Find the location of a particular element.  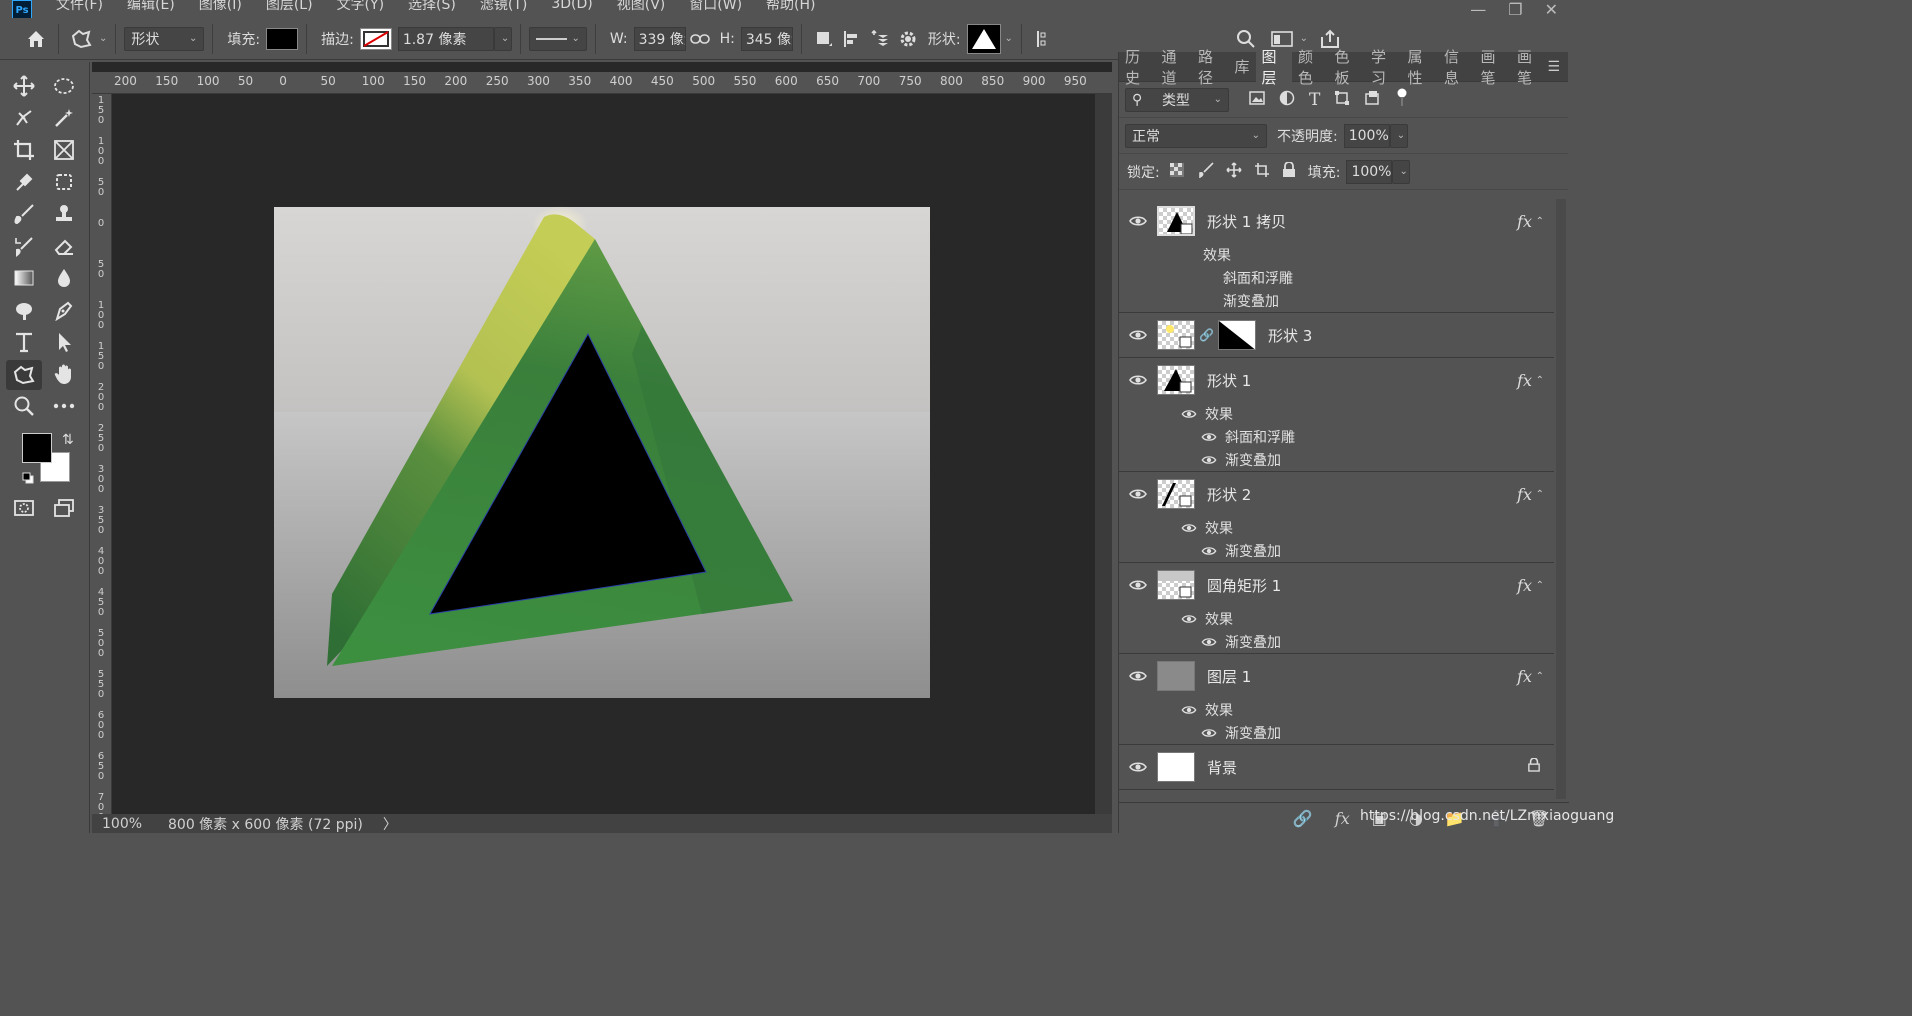

width-input: 339 像素 is located at coordinates (659, 38).